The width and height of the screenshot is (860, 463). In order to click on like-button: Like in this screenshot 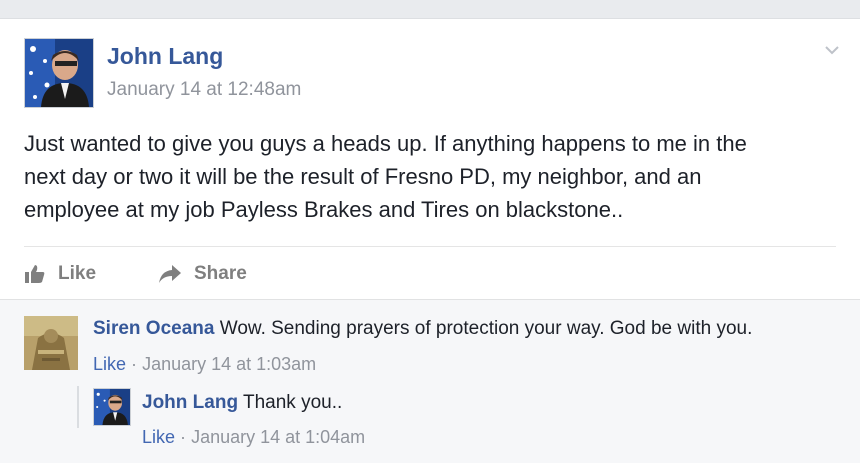, I will do `click(60, 274)`.